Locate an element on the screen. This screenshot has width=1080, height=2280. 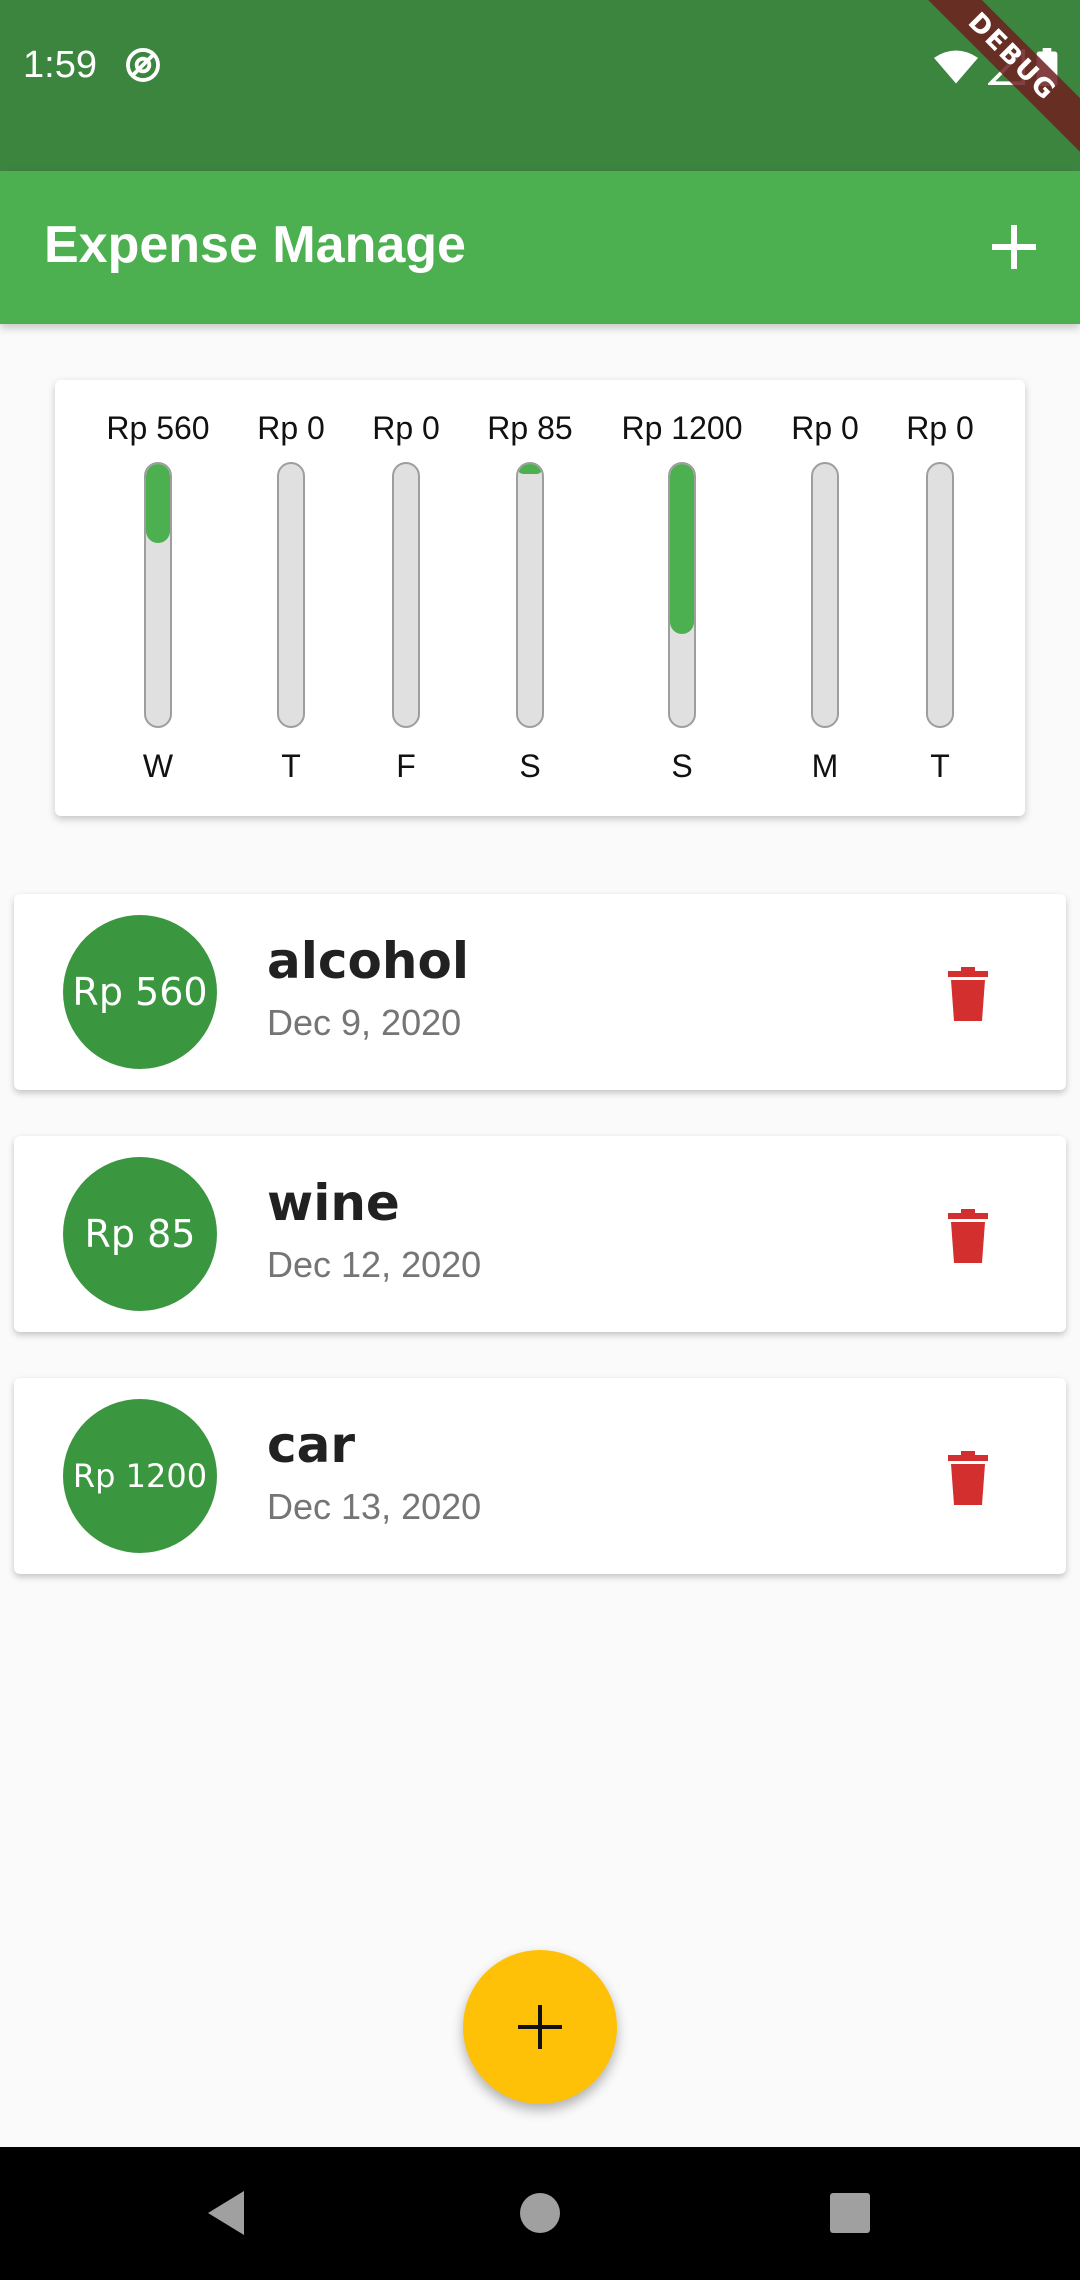
add-transaction-fab is located at coordinates (540, 2027).